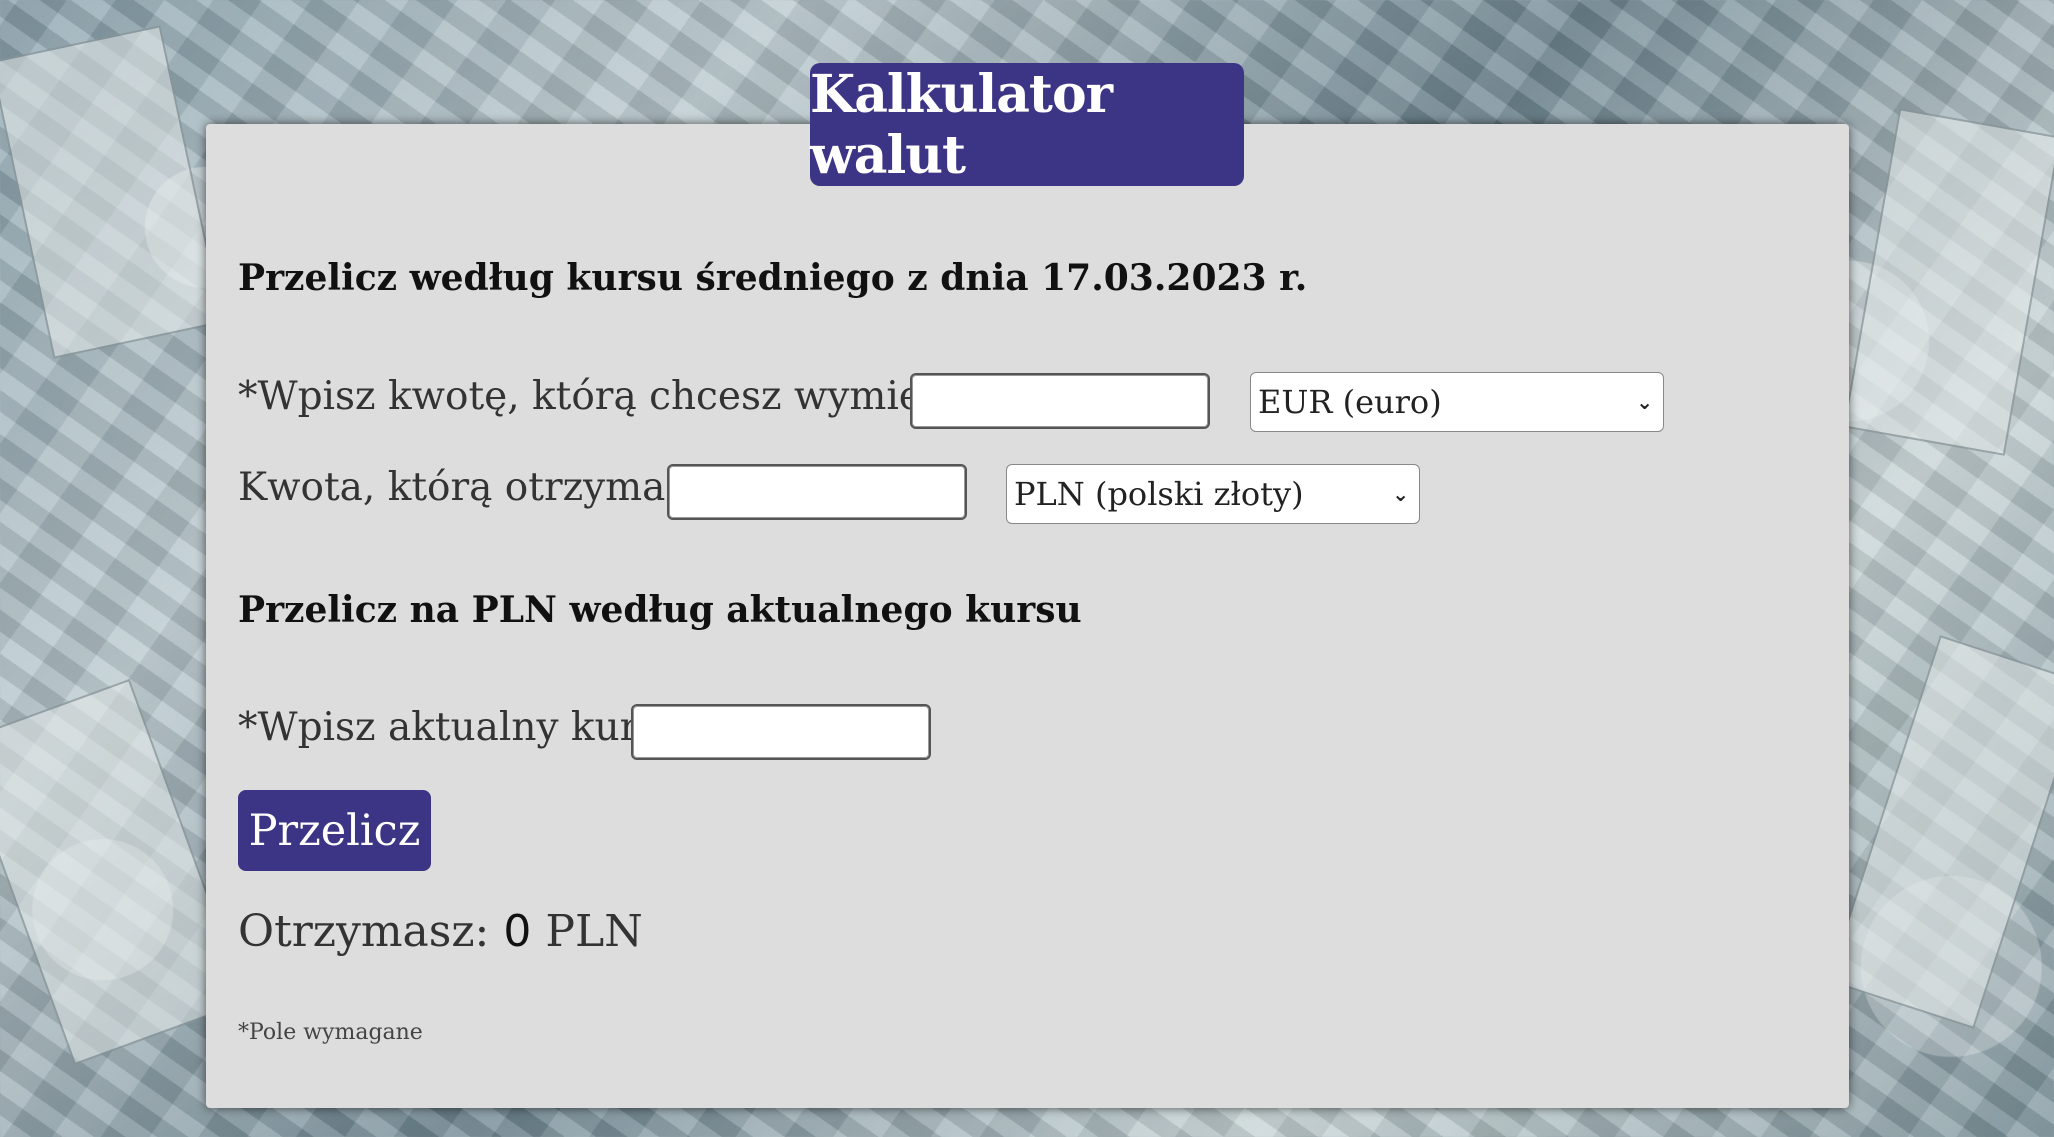  Describe the element at coordinates (334, 830) in the screenshot. I see `convert-button: Przelicz` at that location.